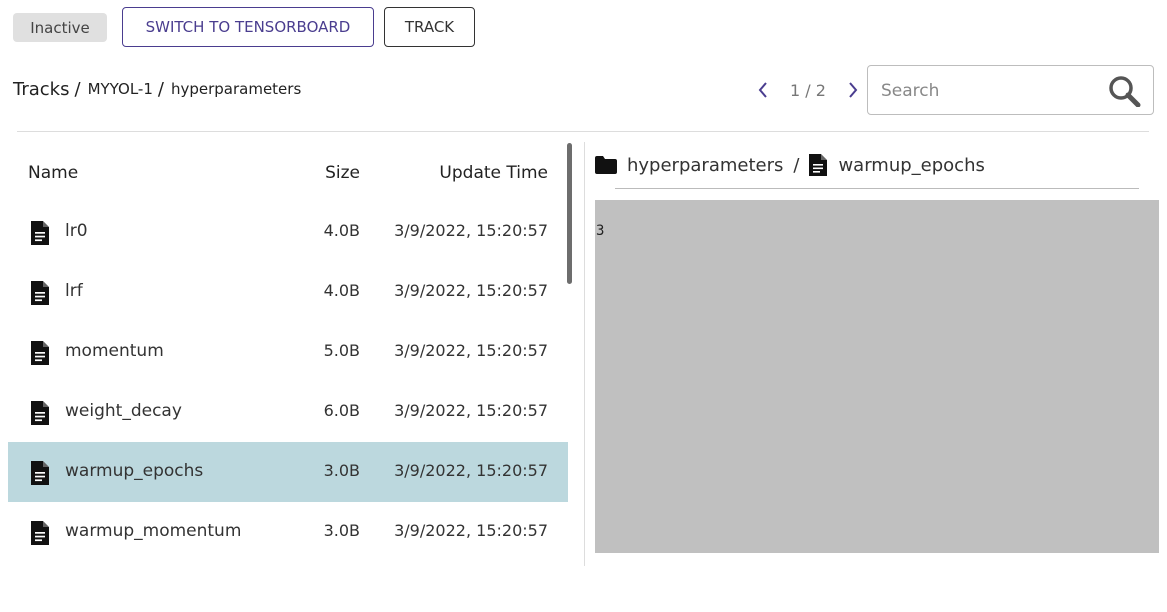  What do you see at coordinates (248, 27) in the screenshot?
I see `switch-to-tensorboard-button: SWITCH TO TENSORBOARD` at bounding box center [248, 27].